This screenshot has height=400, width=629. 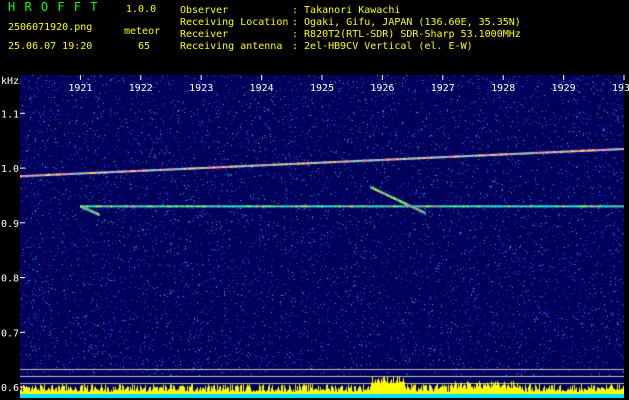 I want to click on x-tick-label: 1927, so click(x=443, y=88).